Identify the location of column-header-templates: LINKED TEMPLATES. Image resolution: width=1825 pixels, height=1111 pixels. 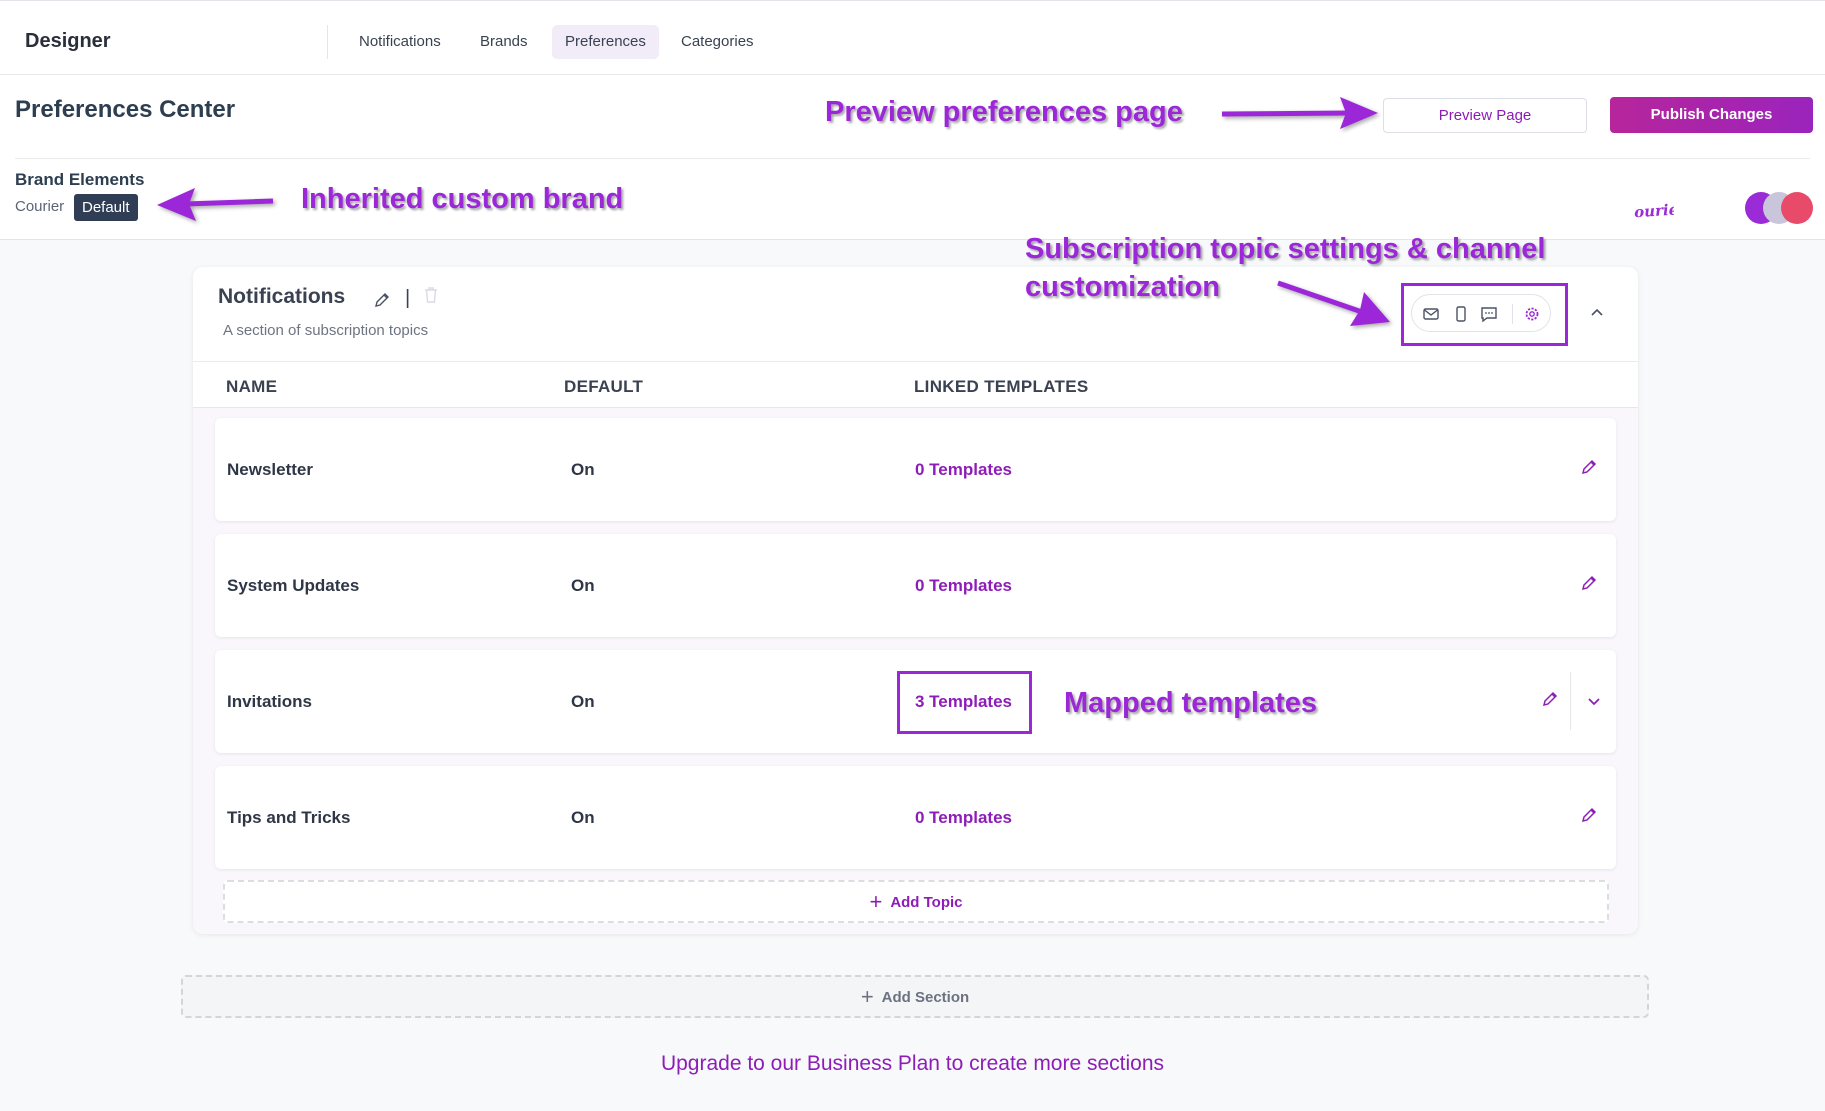
(1001, 386).